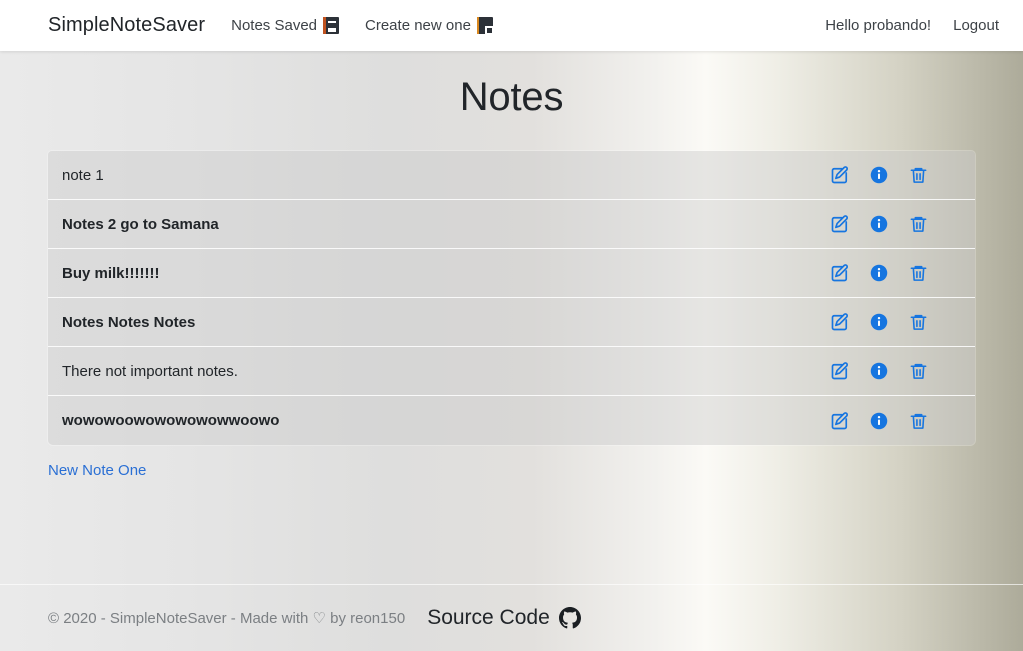 The width and height of the screenshot is (1023, 651). I want to click on nav-right-group: Hello probando! Logout, so click(912, 25).